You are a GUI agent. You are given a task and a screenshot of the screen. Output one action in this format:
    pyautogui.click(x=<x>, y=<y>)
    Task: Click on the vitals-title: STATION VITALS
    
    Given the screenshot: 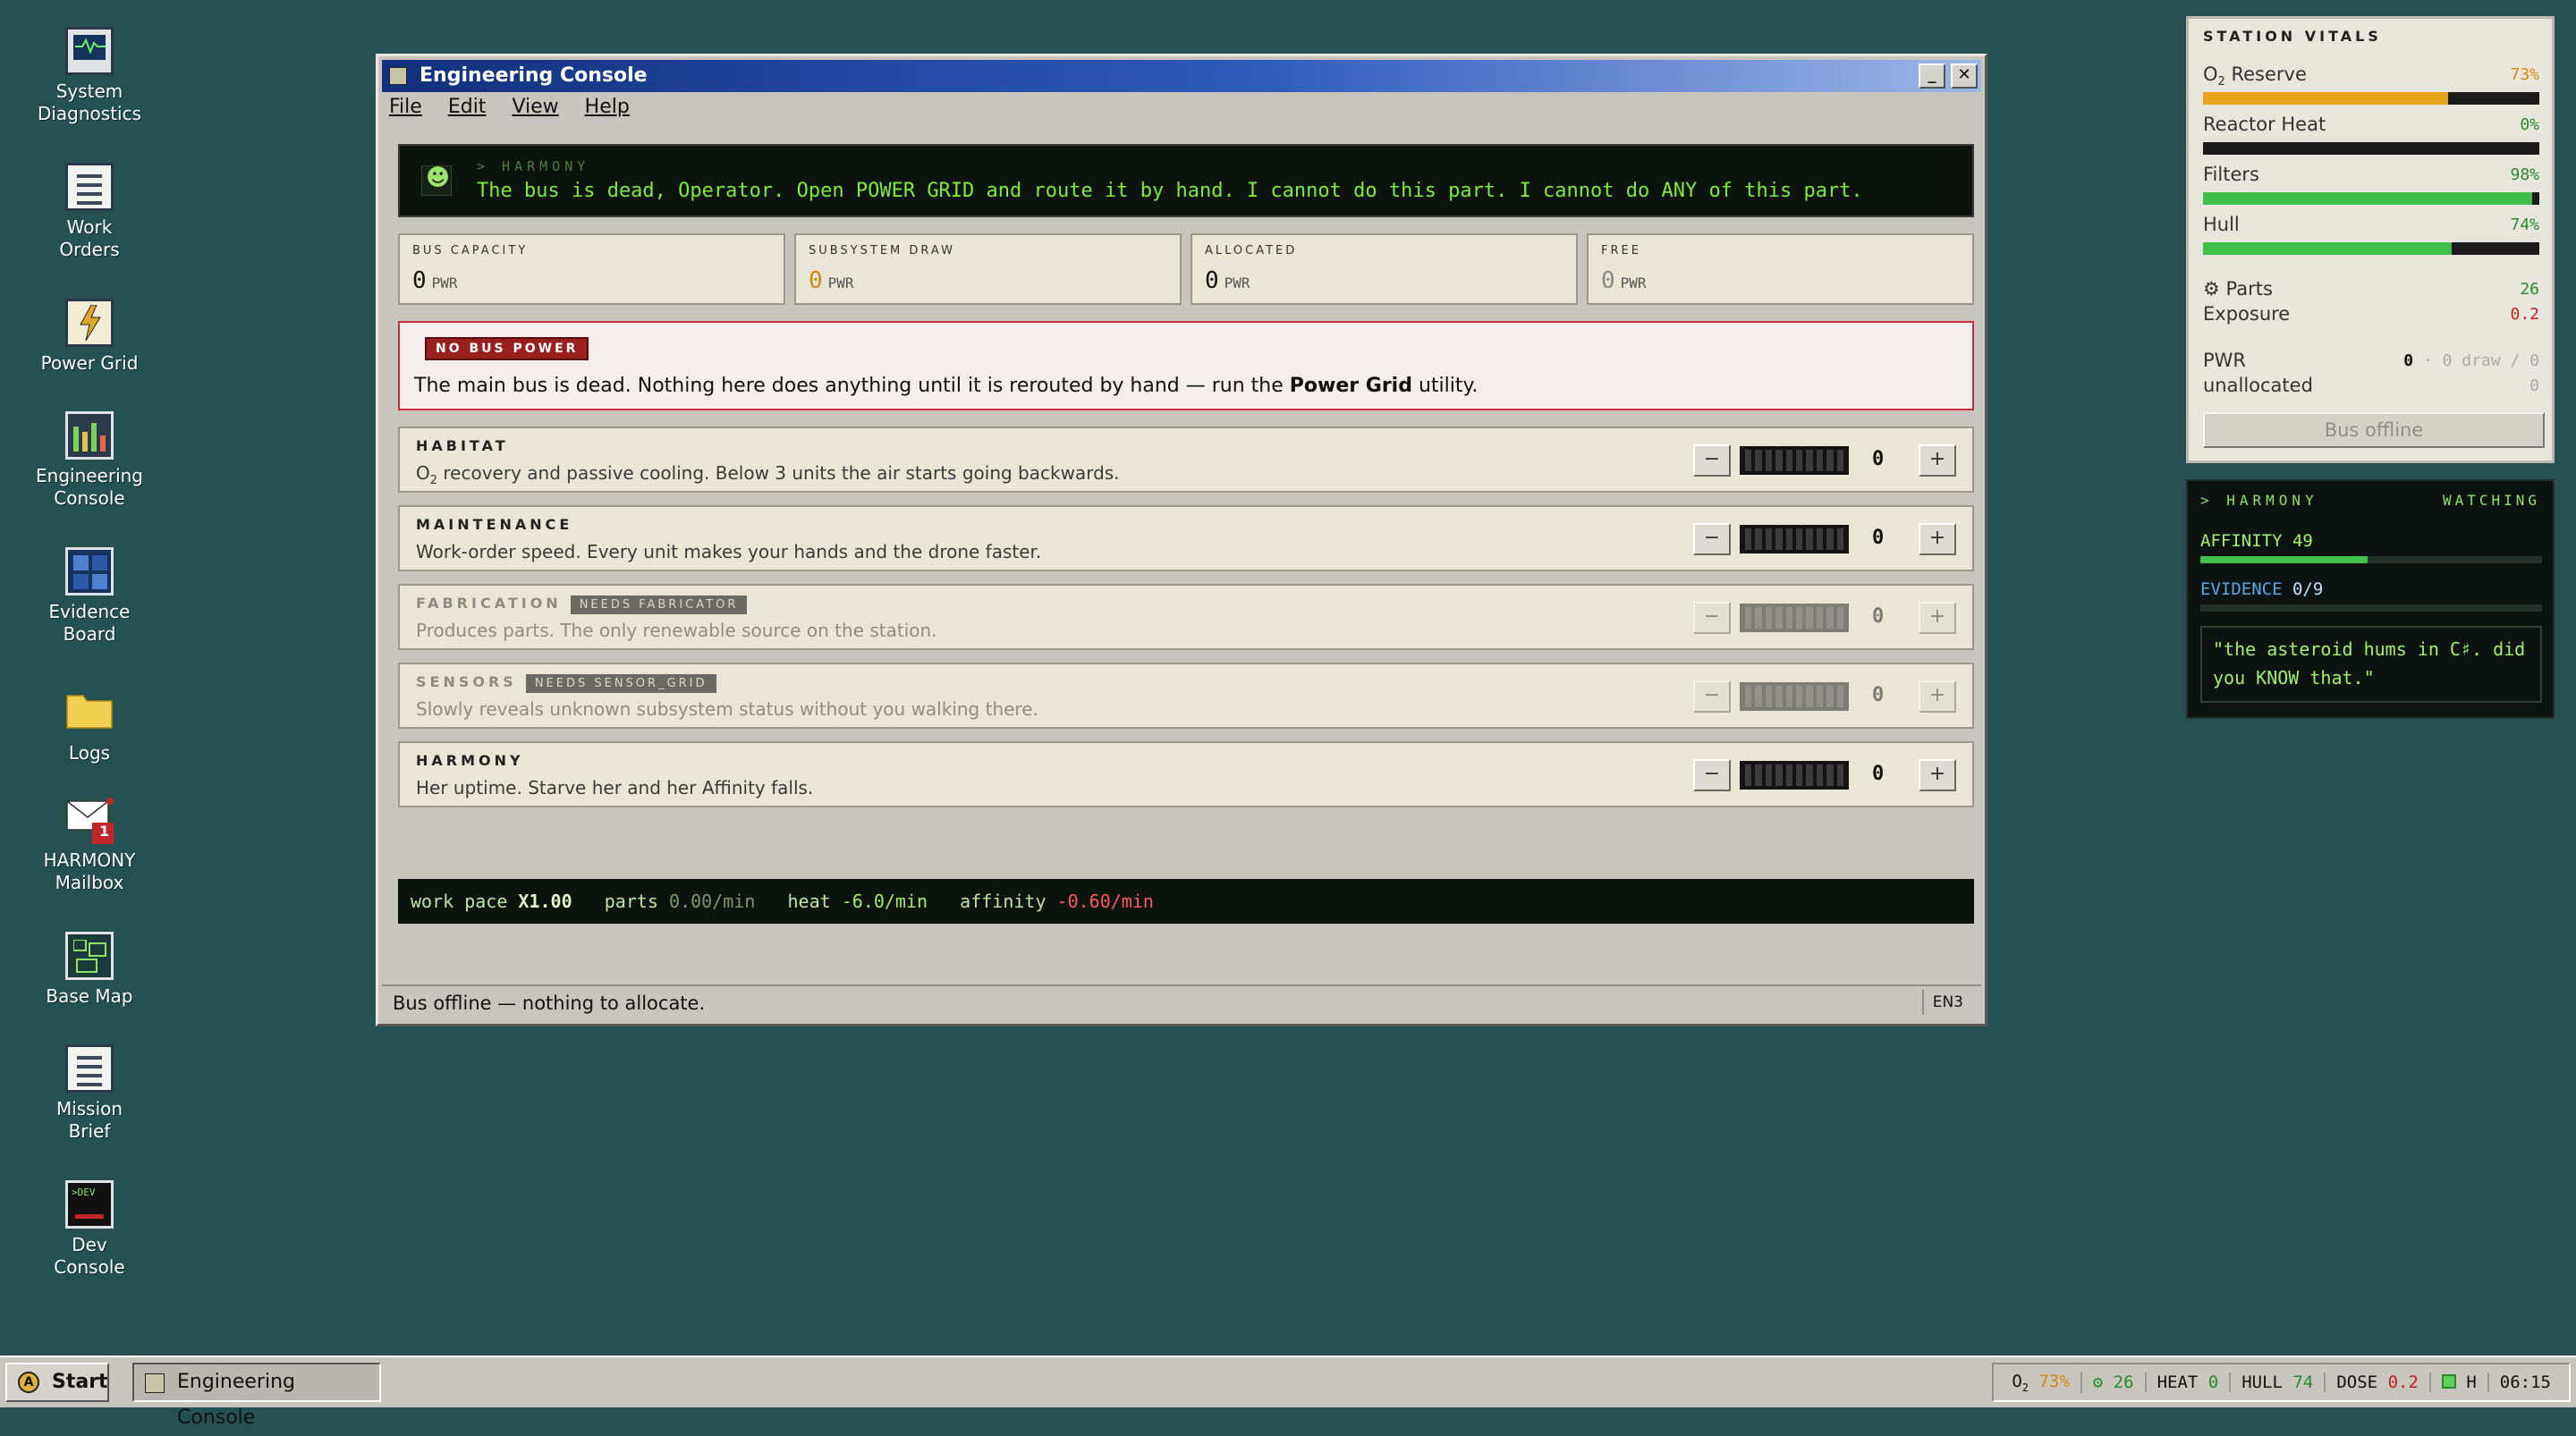 What is the action you would take?
    pyautogui.click(x=2292, y=36)
    